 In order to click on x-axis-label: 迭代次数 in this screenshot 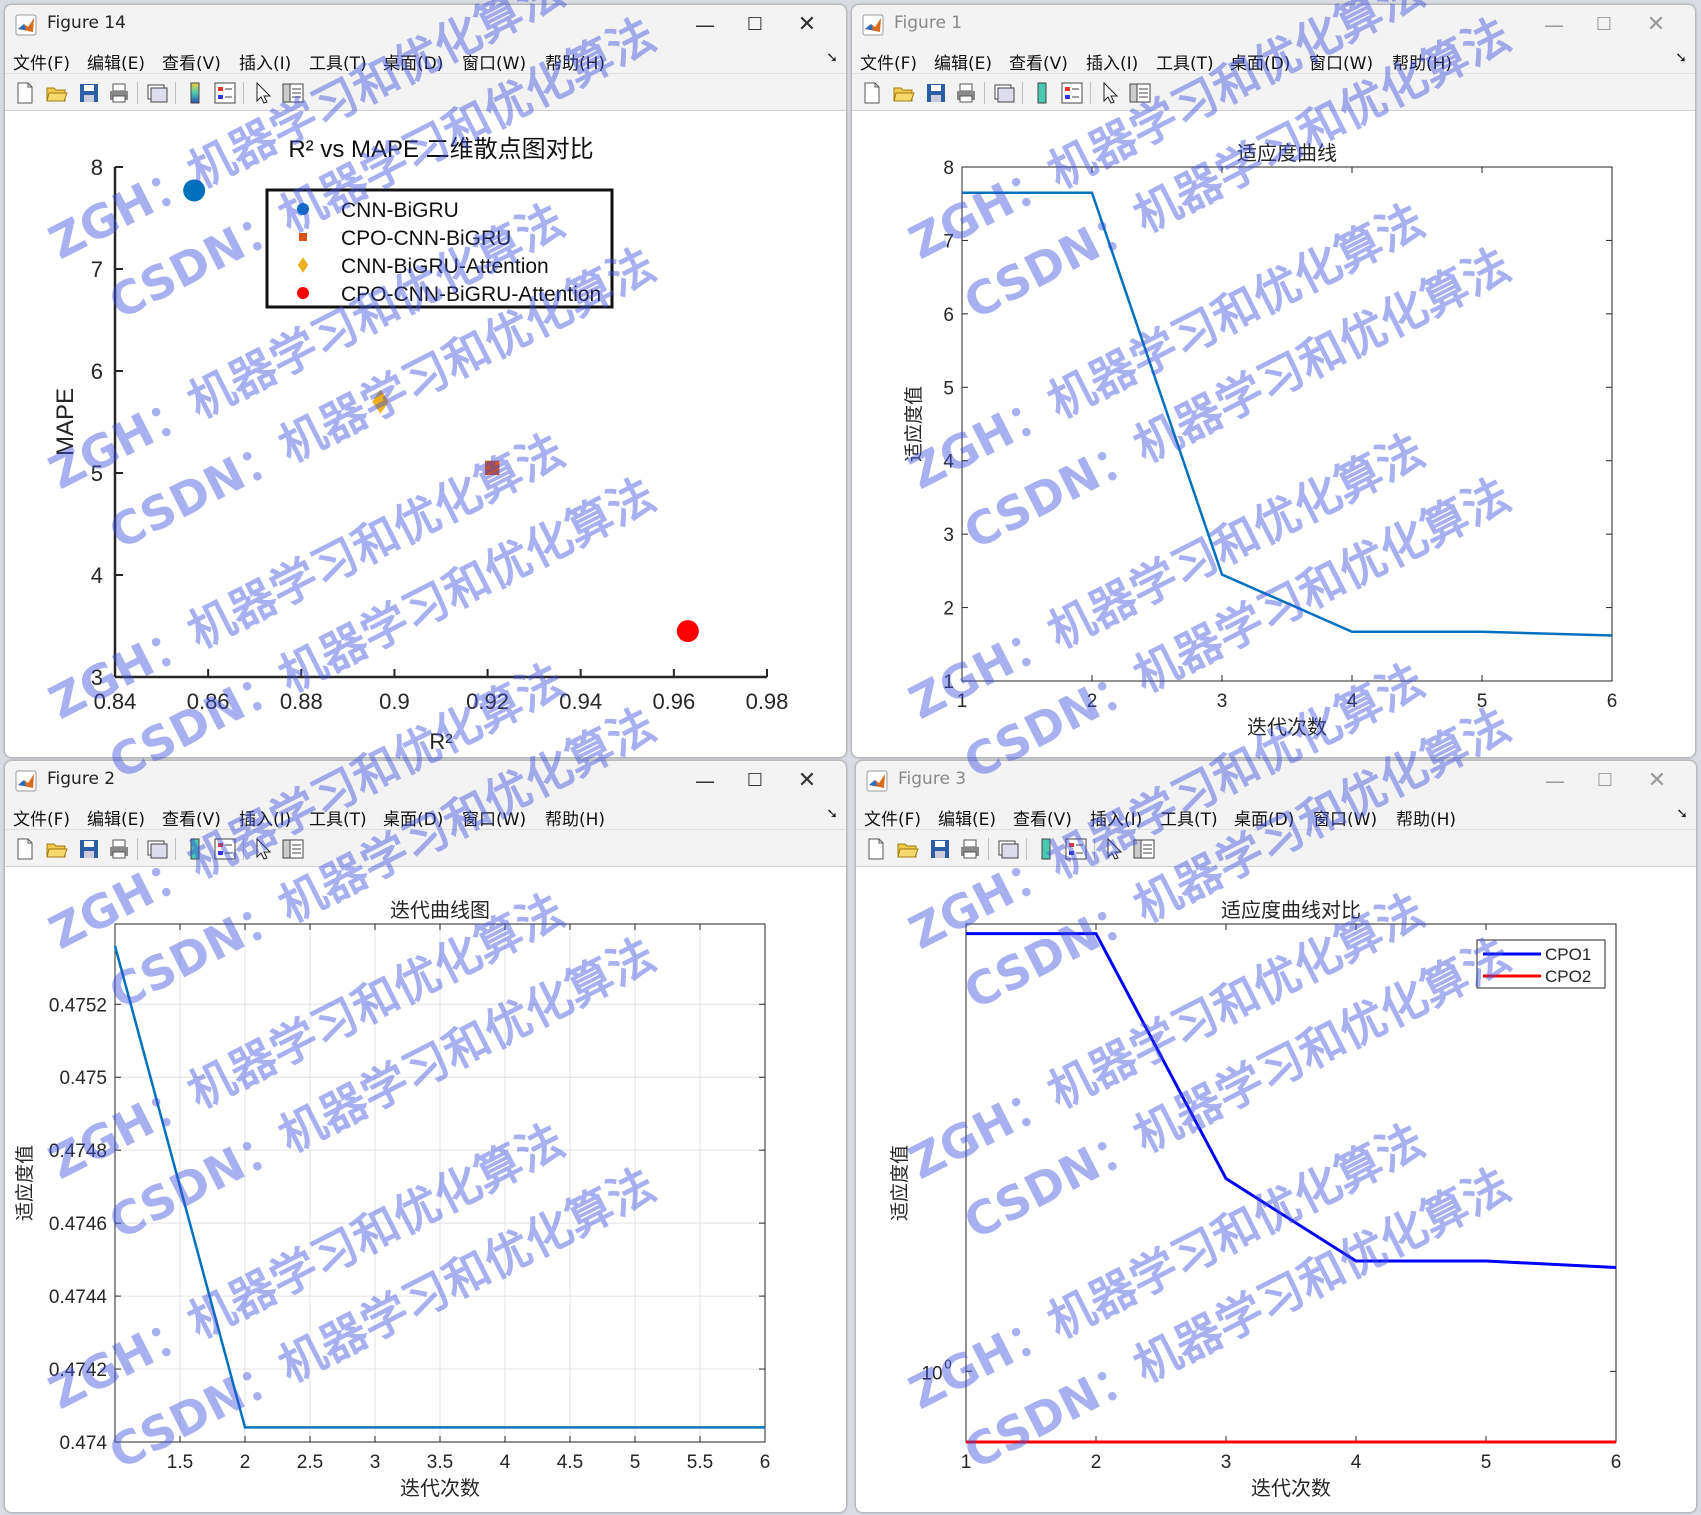, I will do `click(1291, 1488)`.